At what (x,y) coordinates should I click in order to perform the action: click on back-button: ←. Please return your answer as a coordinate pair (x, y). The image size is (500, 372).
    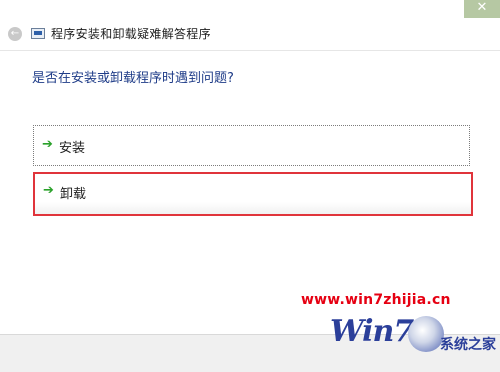
    Looking at the image, I should click on (15, 34).